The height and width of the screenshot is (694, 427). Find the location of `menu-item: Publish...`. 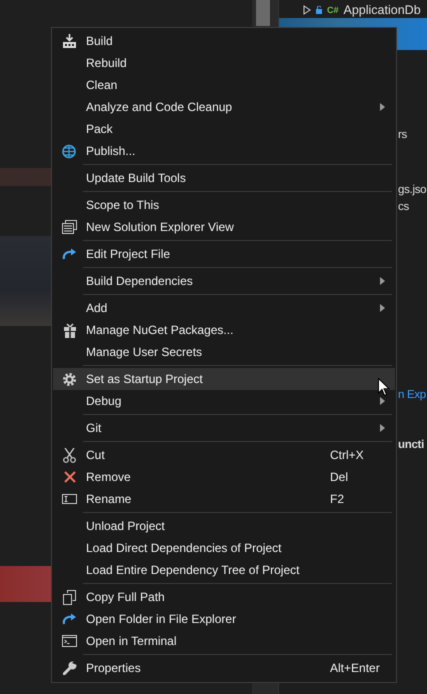

menu-item: Publish... is located at coordinates (224, 151).